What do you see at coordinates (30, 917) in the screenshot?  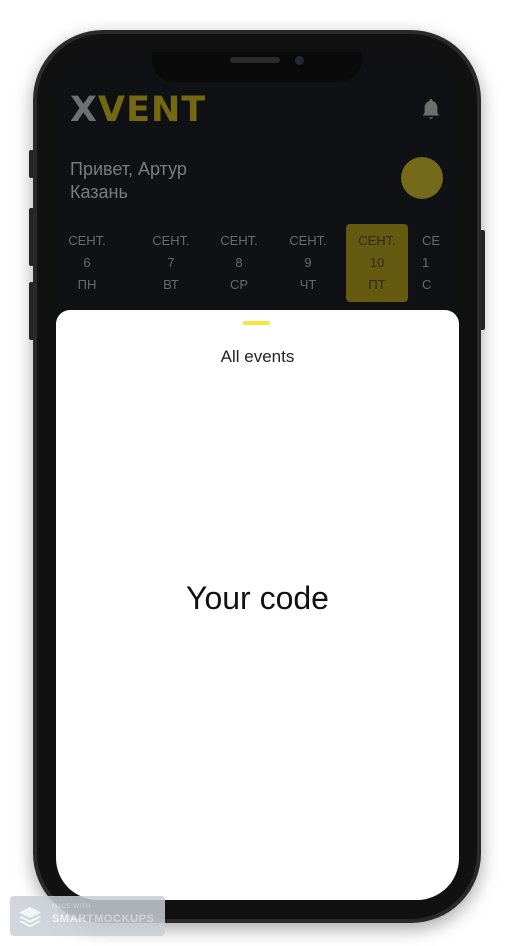 I see `layers-icon` at bounding box center [30, 917].